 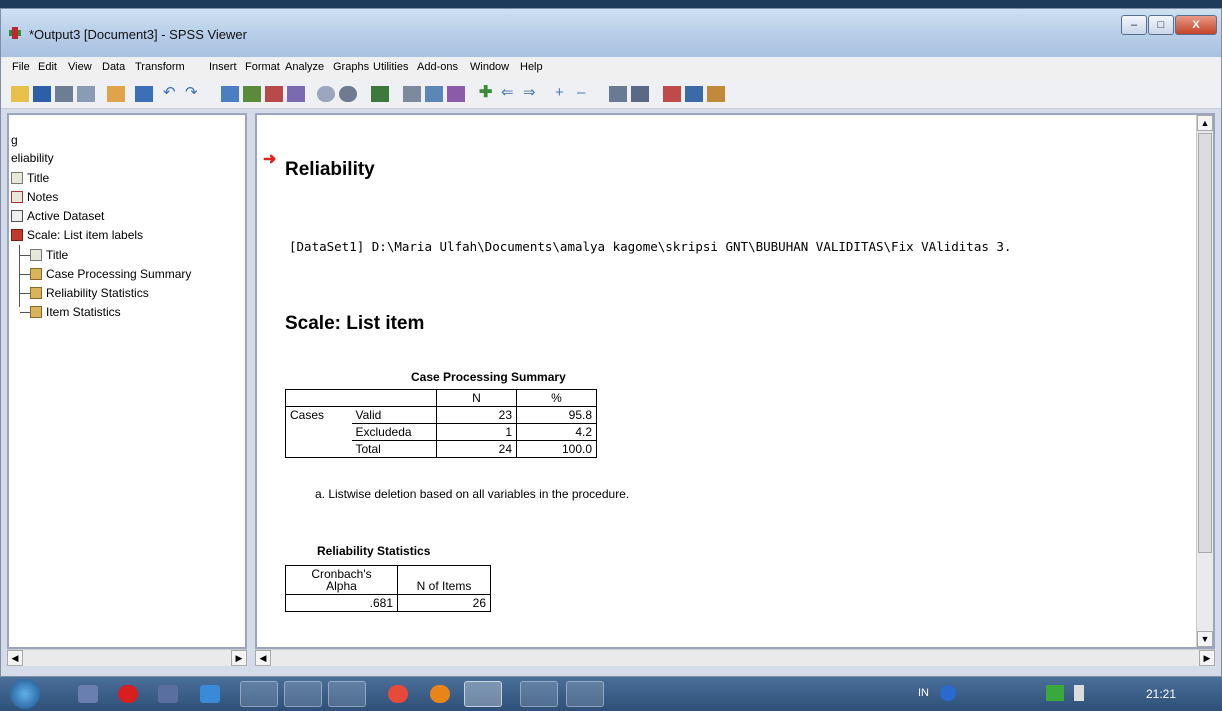 What do you see at coordinates (44, 255) in the screenshot?
I see `outline-item-scale-title: Title` at bounding box center [44, 255].